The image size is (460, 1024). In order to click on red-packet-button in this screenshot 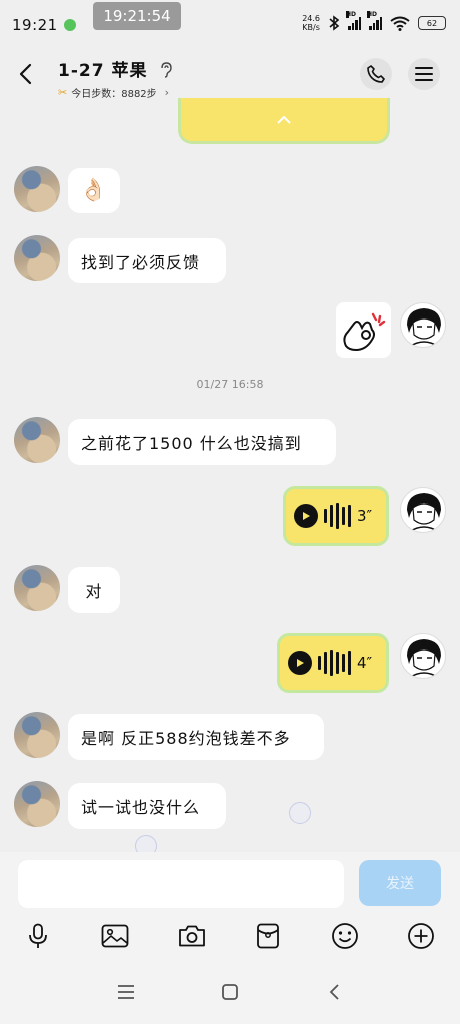, I will do `click(268, 936)`.